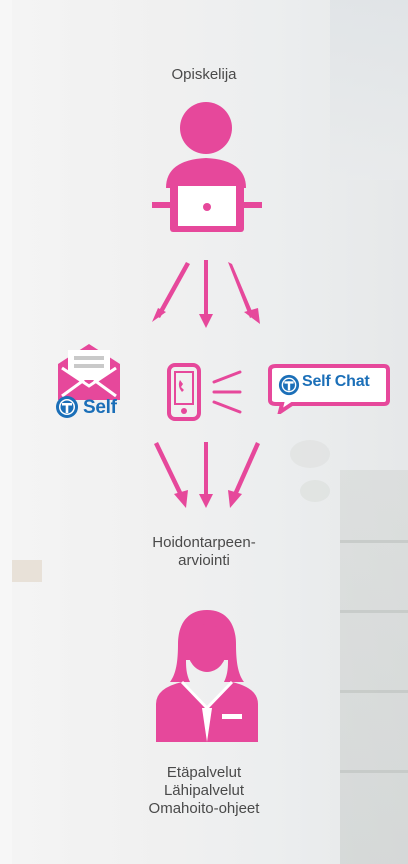 Image resolution: width=408 pixels, height=864 pixels. Describe the element at coordinates (227, 392) in the screenshot. I see `signal-waves-icon` at that location.